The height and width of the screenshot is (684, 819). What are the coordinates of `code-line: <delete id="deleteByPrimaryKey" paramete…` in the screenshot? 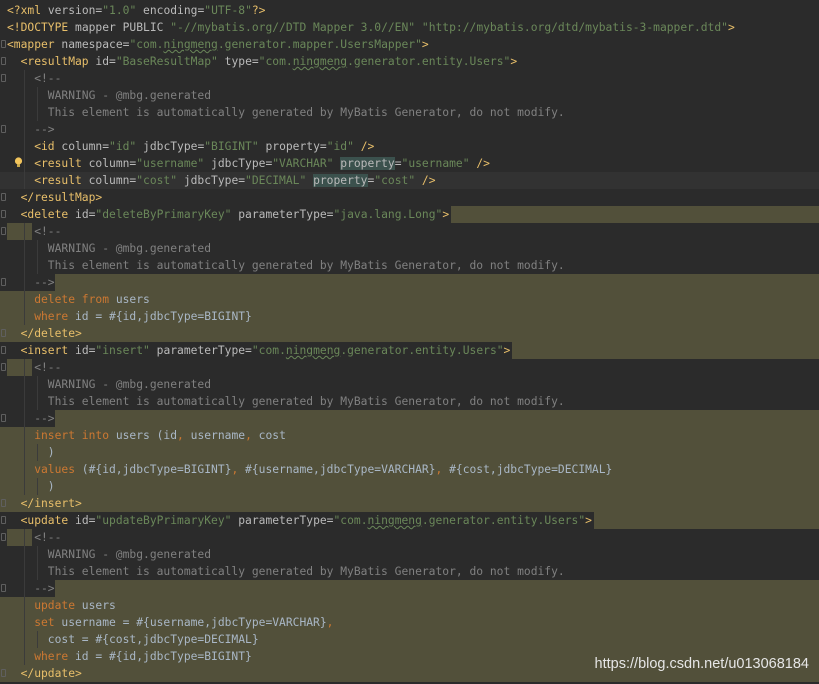 It's located at (409, 214).